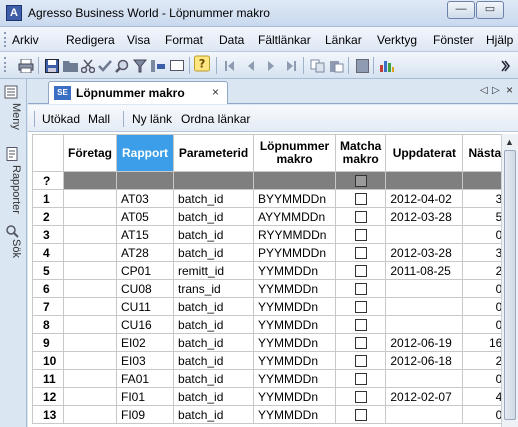  What do you see at coordinates (424, 153) in the screenshot?
I see `column-header-updated: Uppdaterat` at bounding box center [424, 153].